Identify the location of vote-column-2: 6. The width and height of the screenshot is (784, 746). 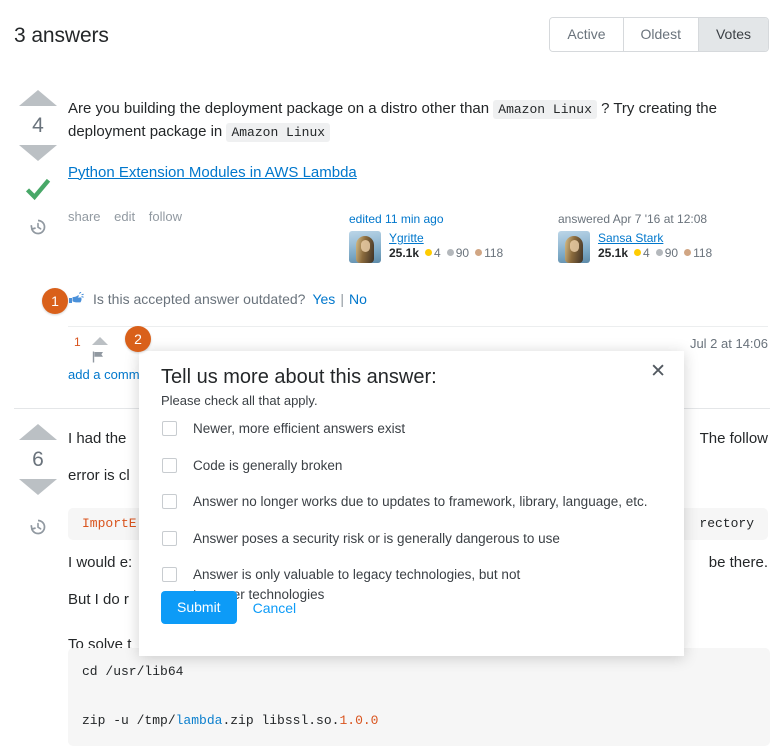
(38, 482).